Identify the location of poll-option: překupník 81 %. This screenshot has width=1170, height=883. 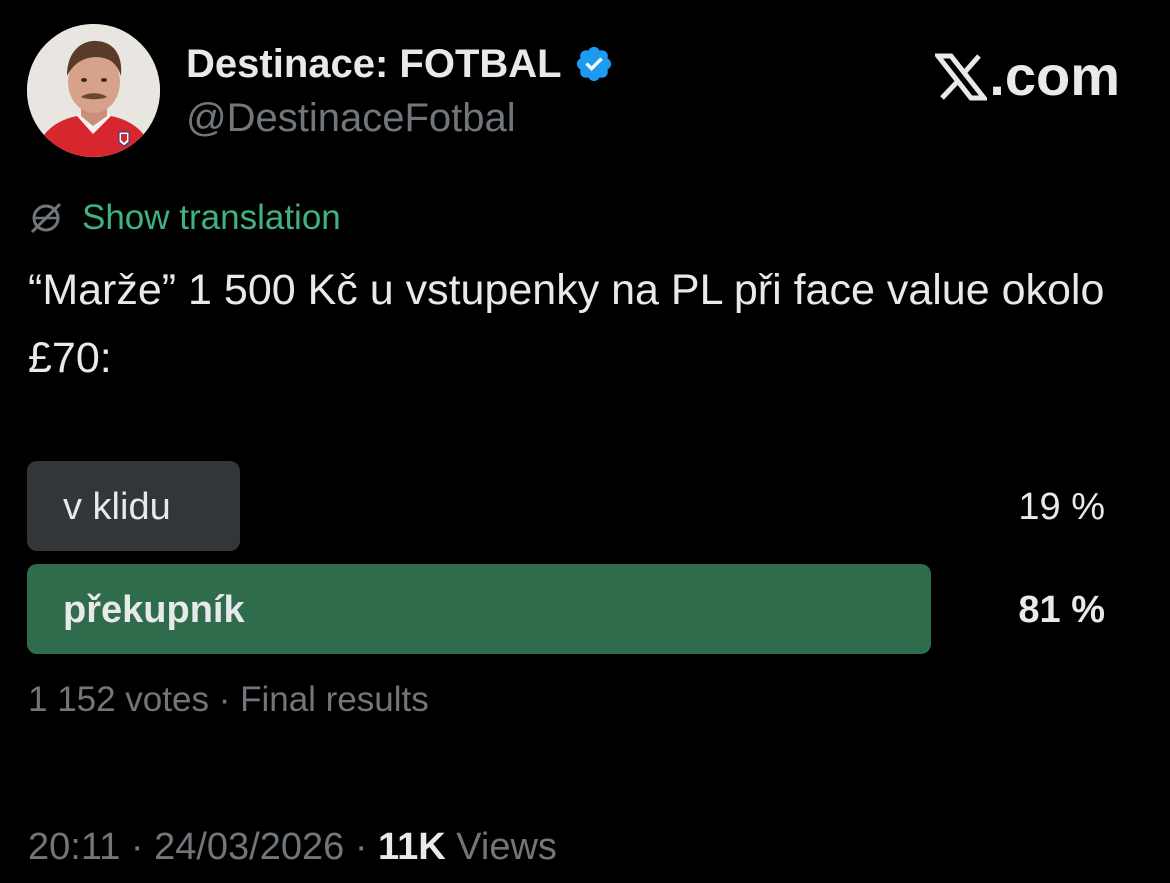
(572, 609).